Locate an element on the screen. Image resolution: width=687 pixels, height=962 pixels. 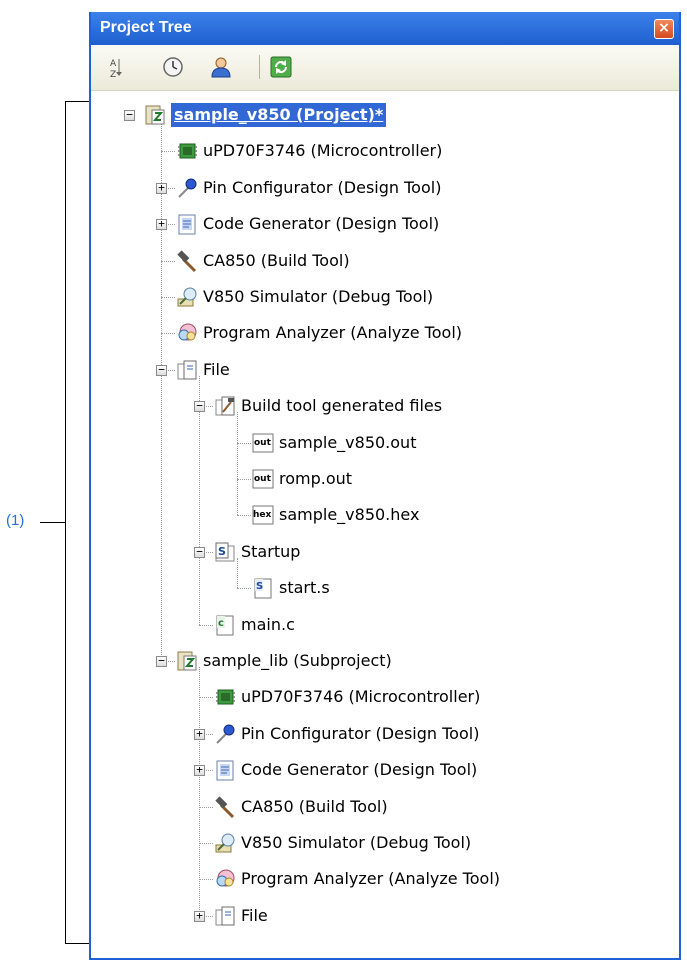
tree-node: − File is located at coordinates (385, 370).